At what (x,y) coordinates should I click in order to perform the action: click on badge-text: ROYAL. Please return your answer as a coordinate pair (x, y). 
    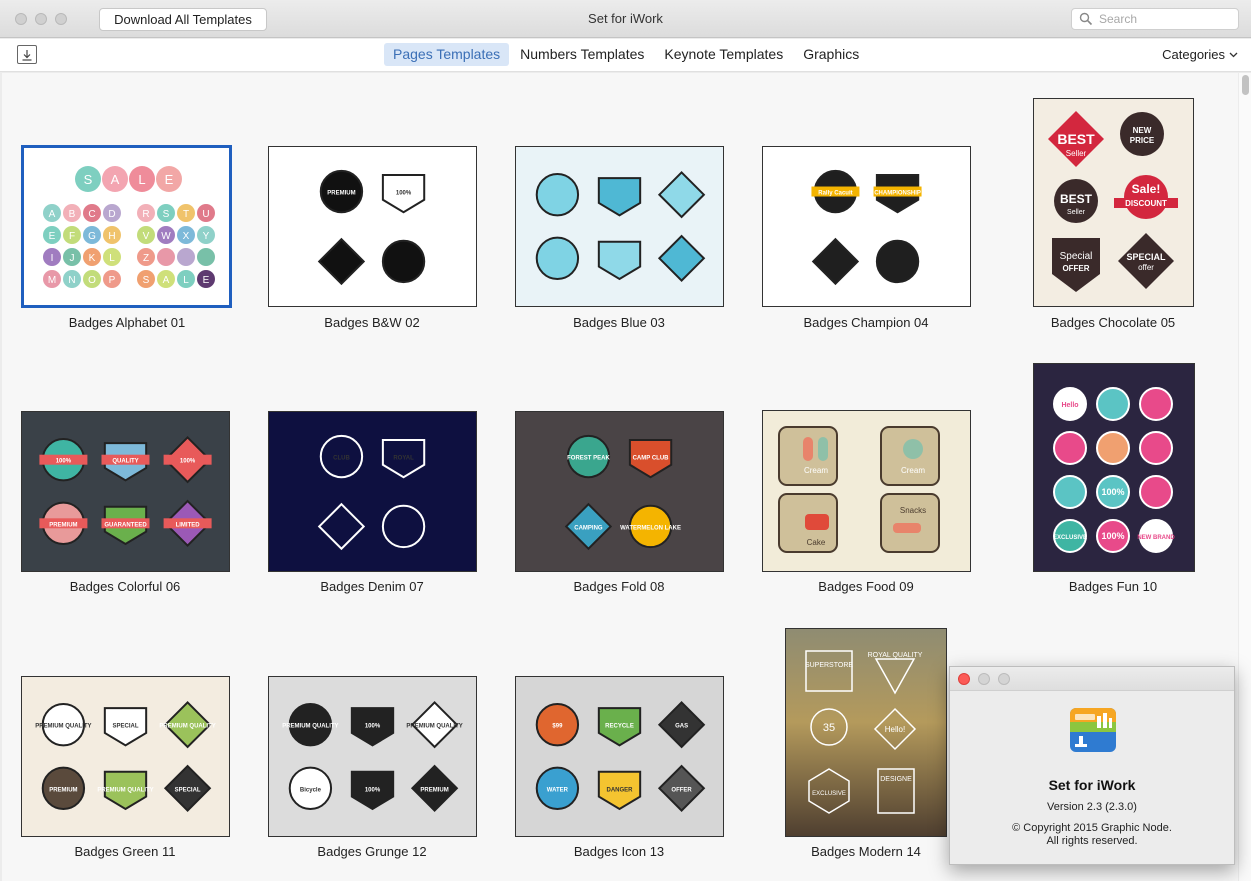
    Looking at the image, I should click on (403, 459).